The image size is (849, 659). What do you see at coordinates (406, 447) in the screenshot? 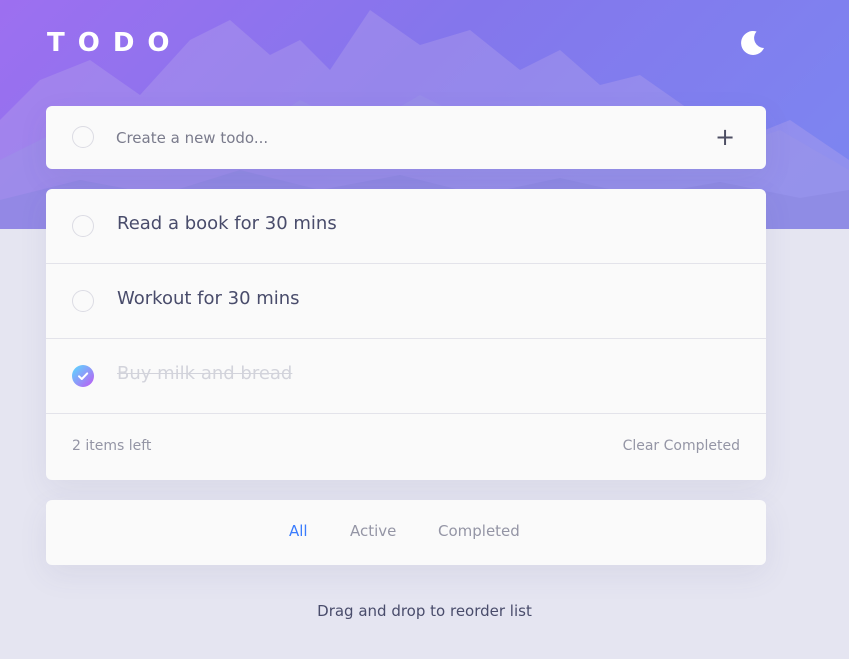
I see `list-footer: 2 items left Clear Completed` at bounding box center [406, 447].